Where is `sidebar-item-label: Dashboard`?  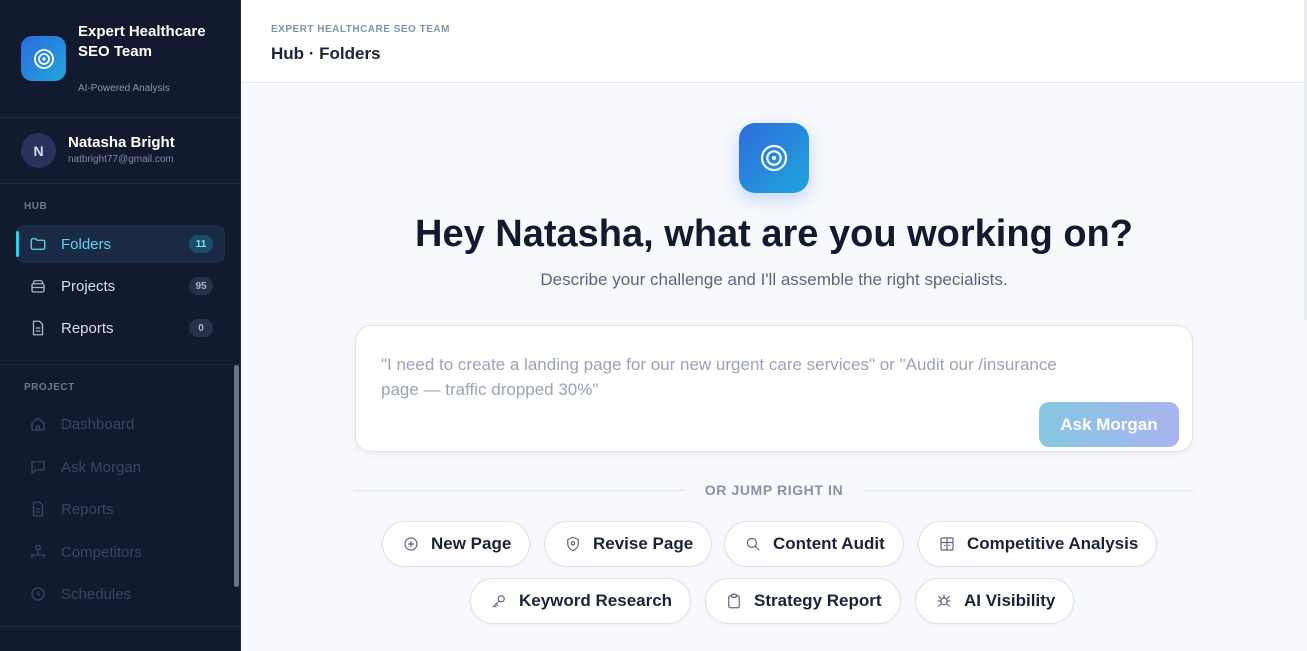
sidebar-item-label: Dashboard is located at coordinates (98, 424).